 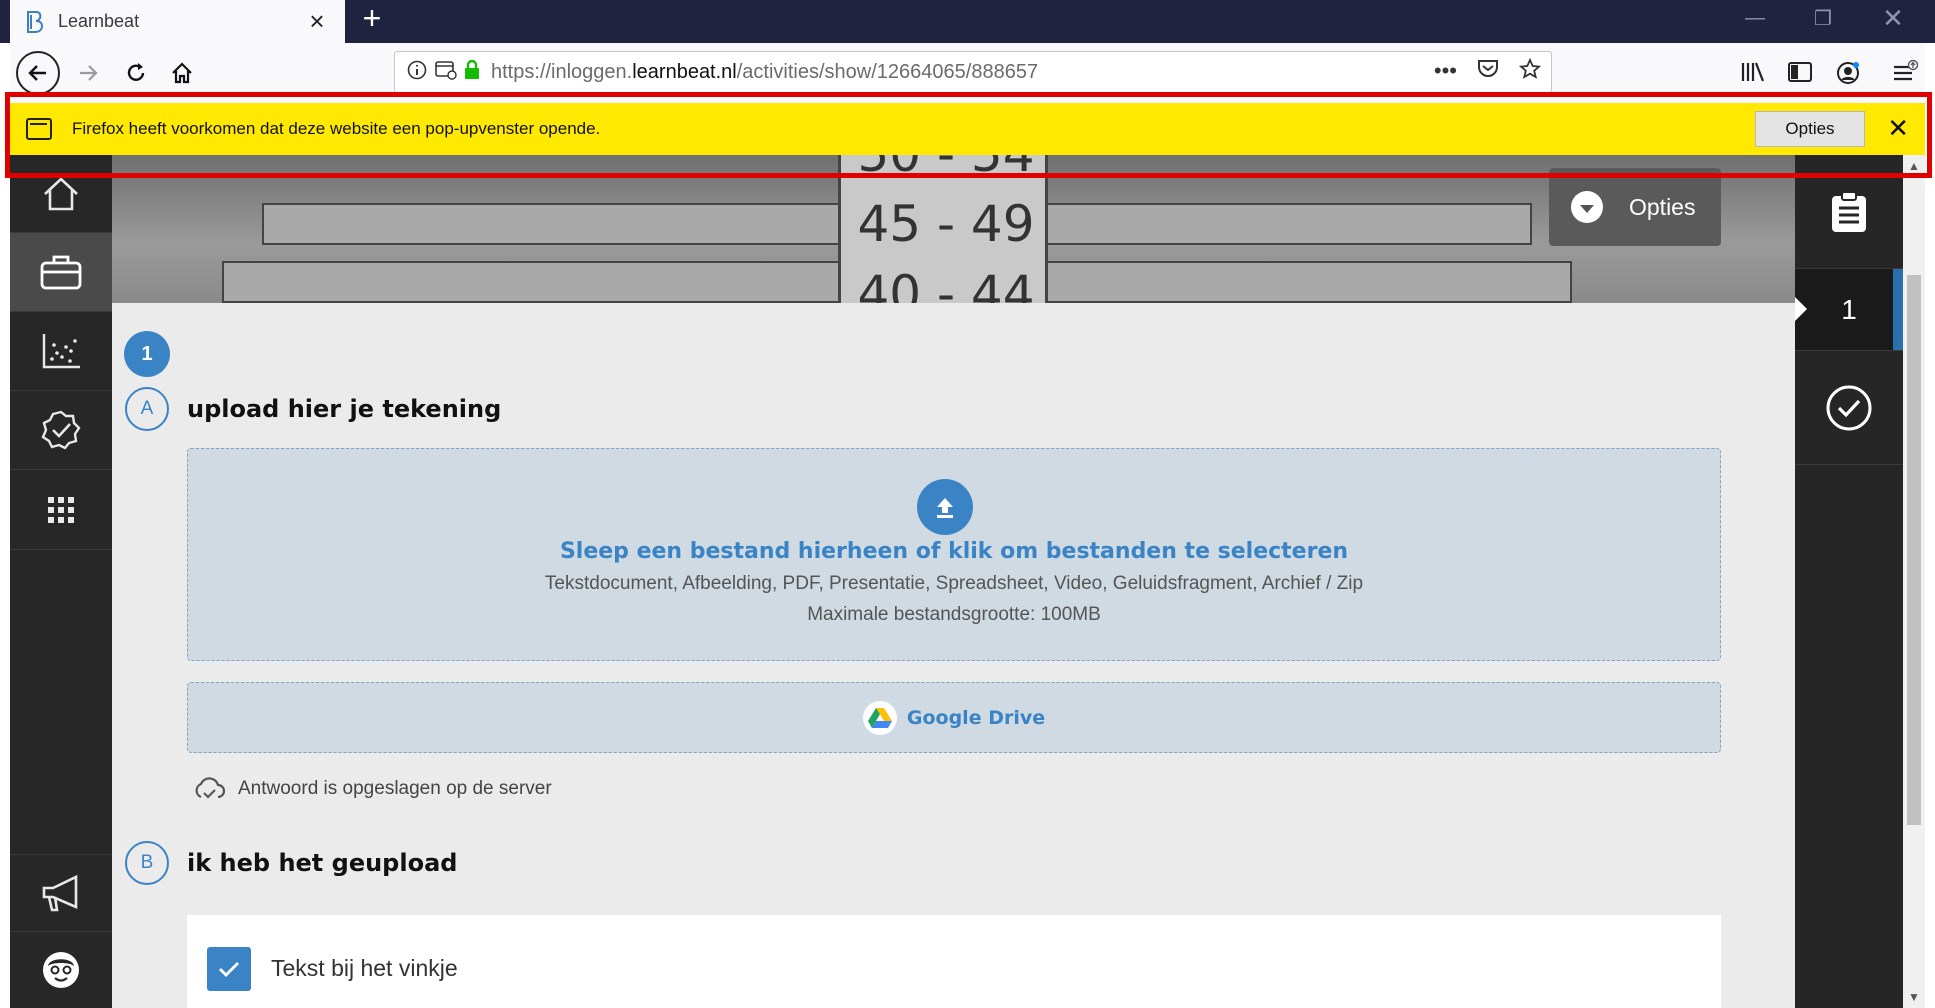 I want to click on activity-banner-image: 50 - 54 45 - 49 40 - 44 Opties, so click(x=953, y=229).